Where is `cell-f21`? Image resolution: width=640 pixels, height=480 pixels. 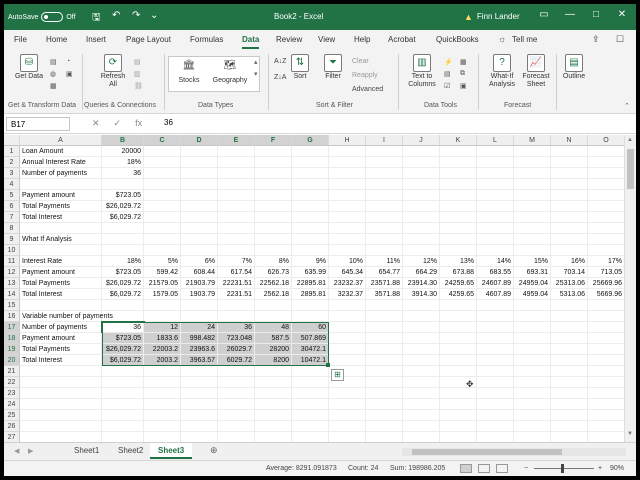
cell-f21 is located at coordinates (273, 371).